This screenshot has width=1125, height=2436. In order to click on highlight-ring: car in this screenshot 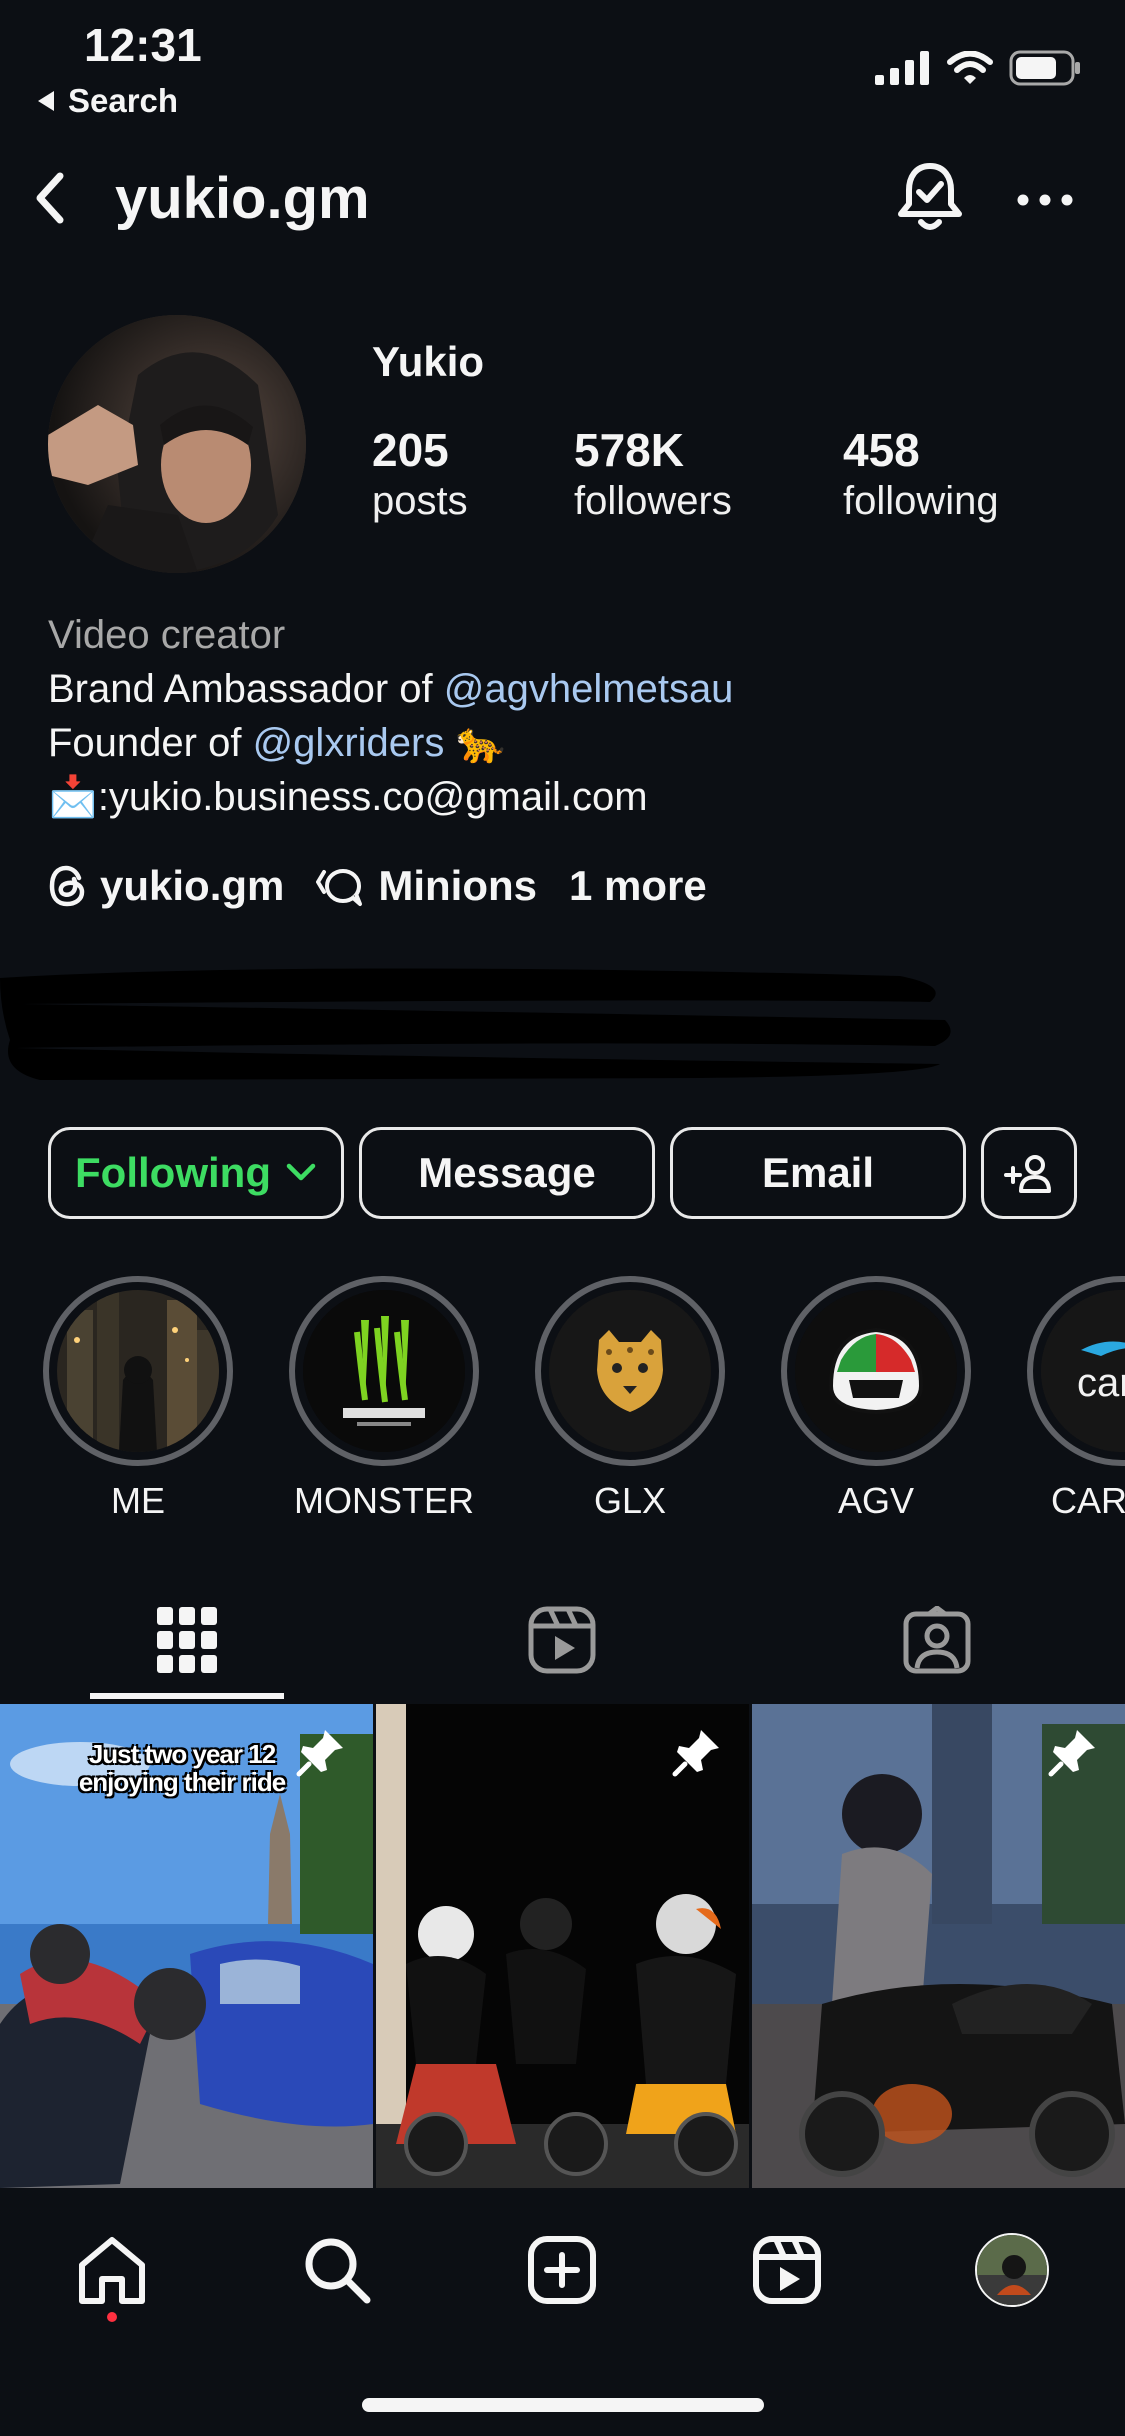, I will do `click(1076, 1371)`.